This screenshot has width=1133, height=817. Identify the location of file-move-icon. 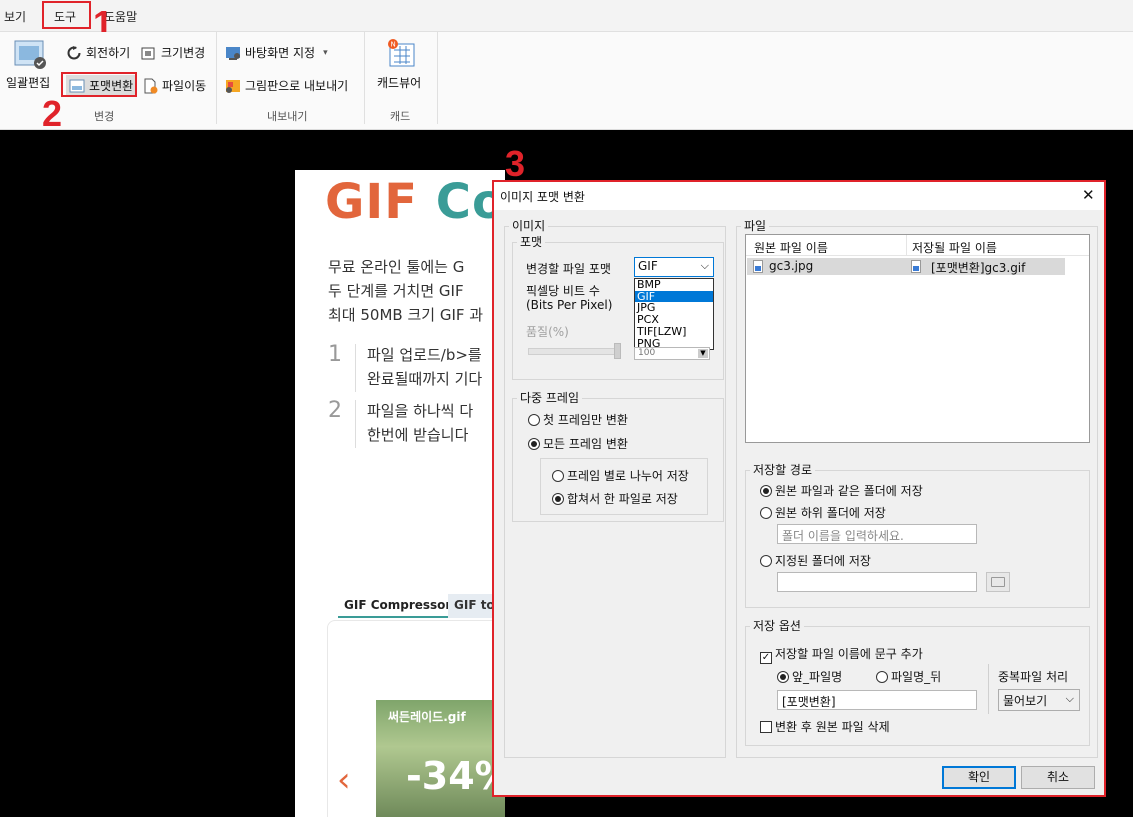
(150, 86).